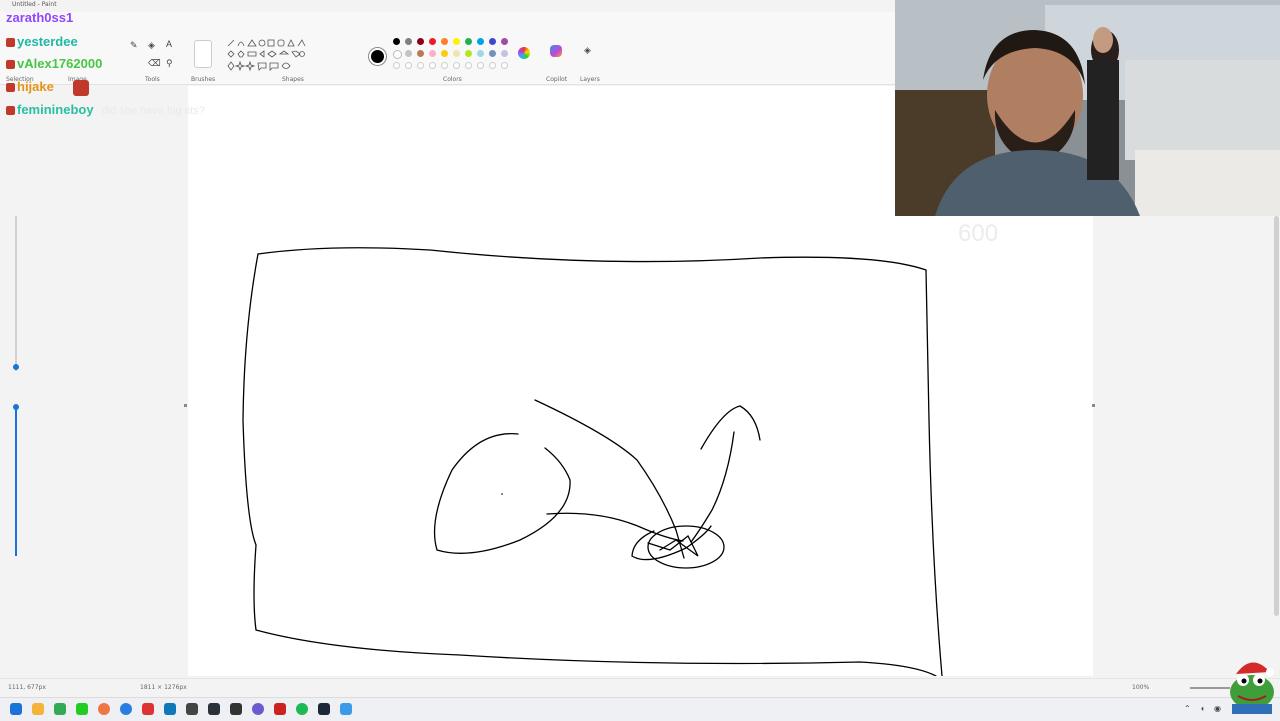 This screenshot has height=721, width=1280. What do you see at coordinates (293, 79) in the screenshot?
I see `ribbon-label-shapes: Shapes` at bounding box center [293, 79].